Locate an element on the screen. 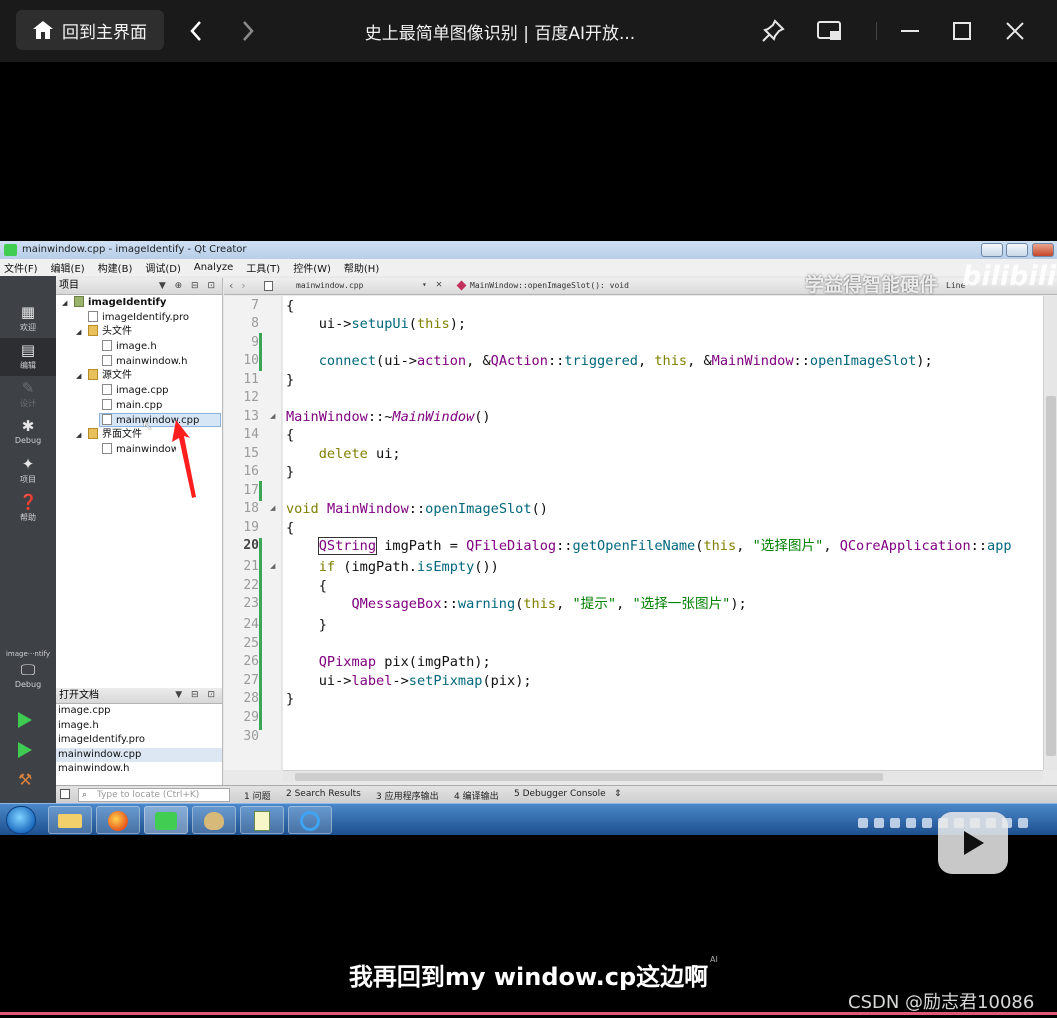  open-doc-item-selected: mainwindow.cpp is located at coordinates (139, 754).